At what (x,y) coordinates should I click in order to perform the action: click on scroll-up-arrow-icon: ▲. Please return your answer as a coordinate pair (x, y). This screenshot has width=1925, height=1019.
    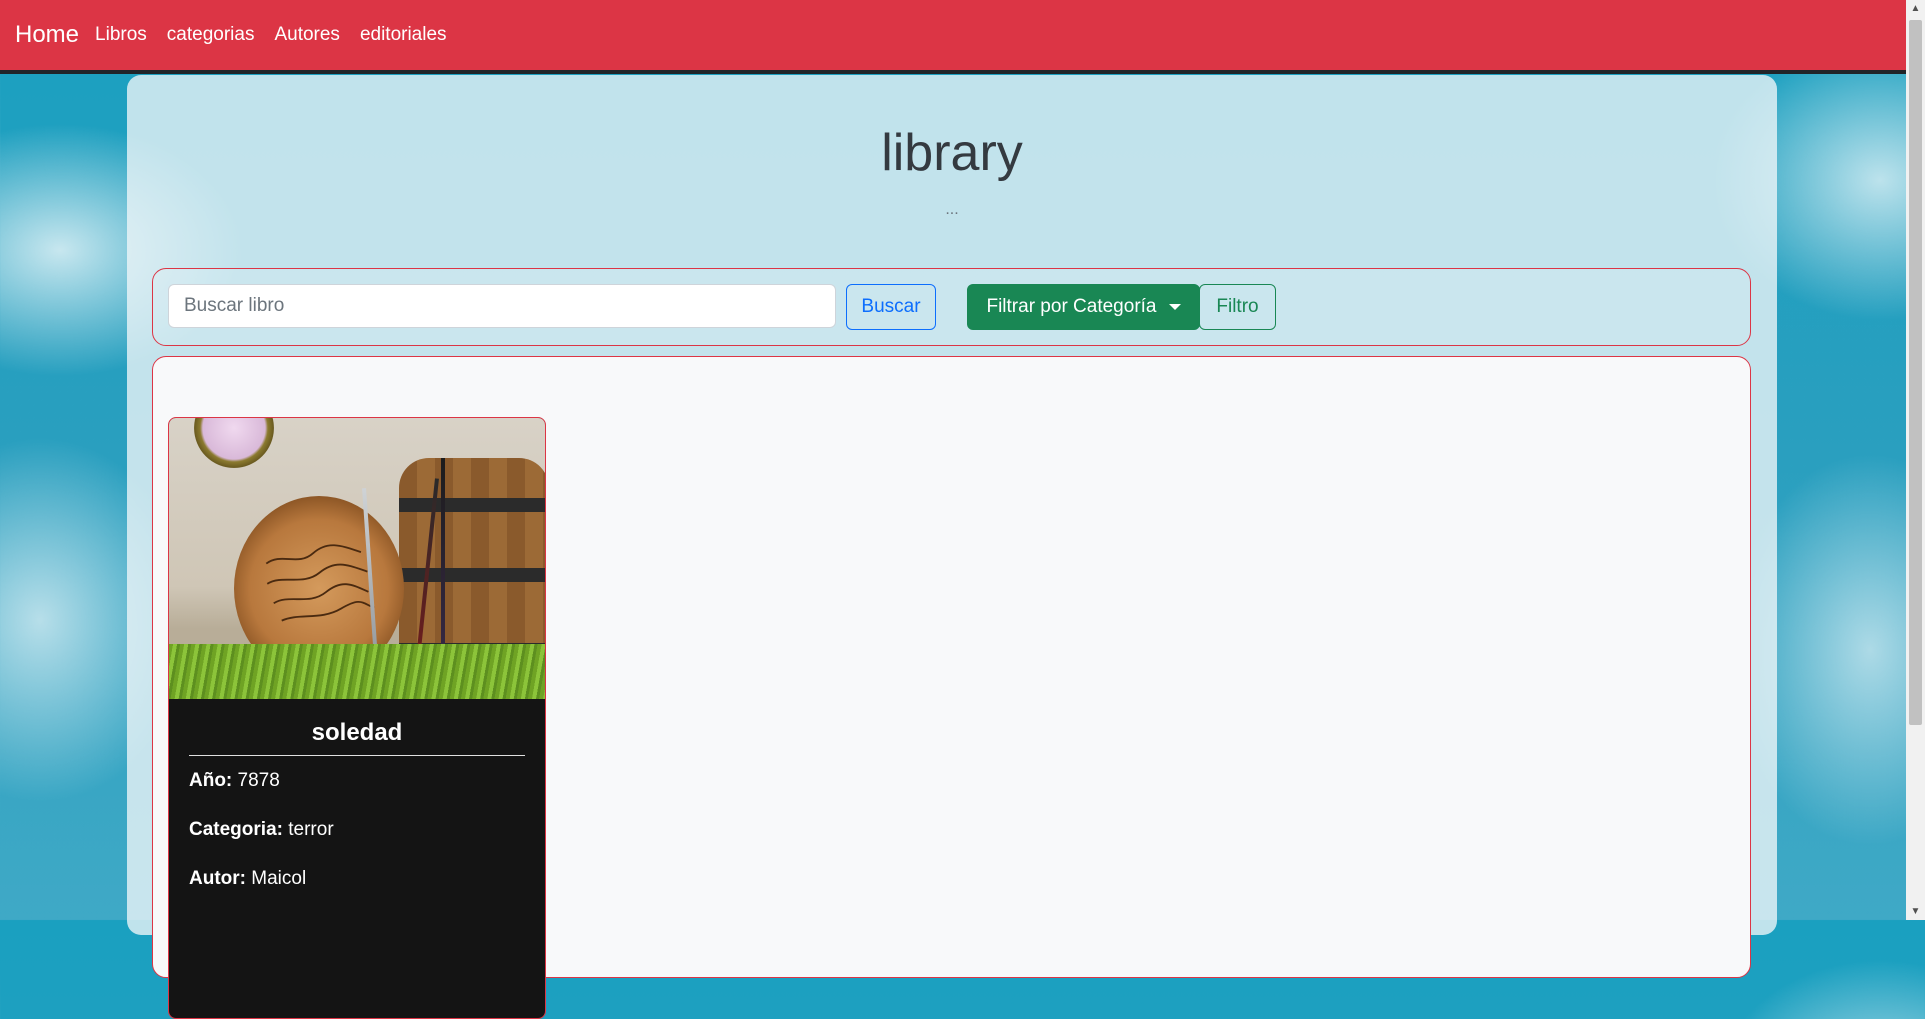
    Looking at the image, I should click on (1915, 8).